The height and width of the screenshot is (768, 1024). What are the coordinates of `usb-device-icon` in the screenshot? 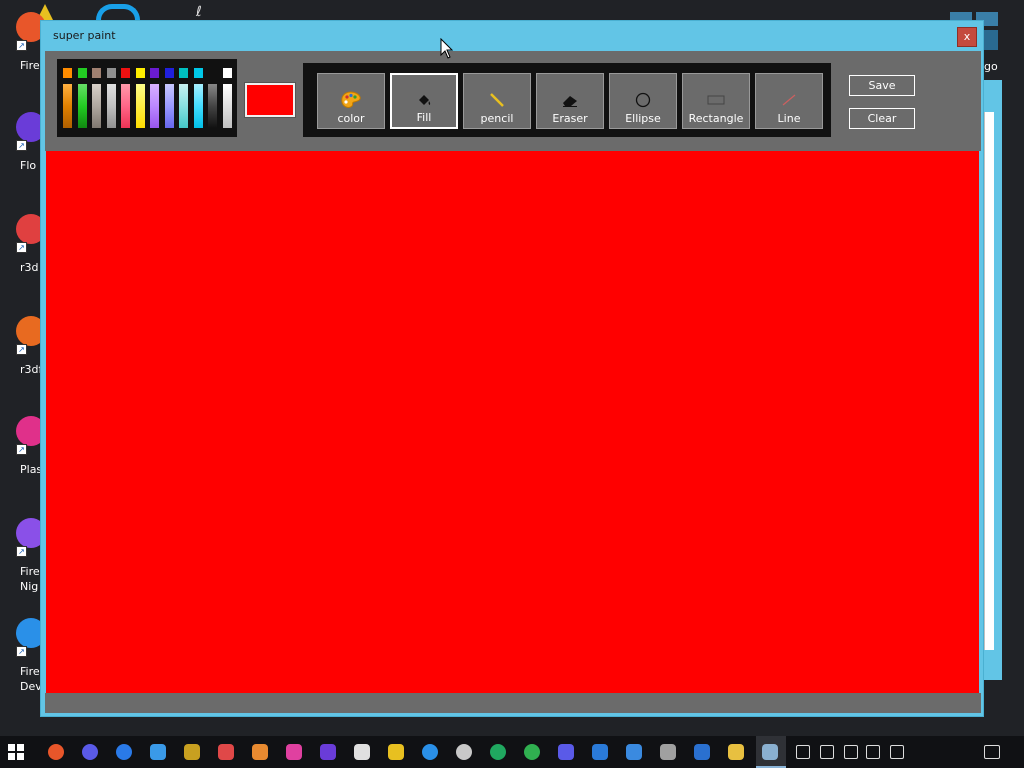 It's located at (851, 752).